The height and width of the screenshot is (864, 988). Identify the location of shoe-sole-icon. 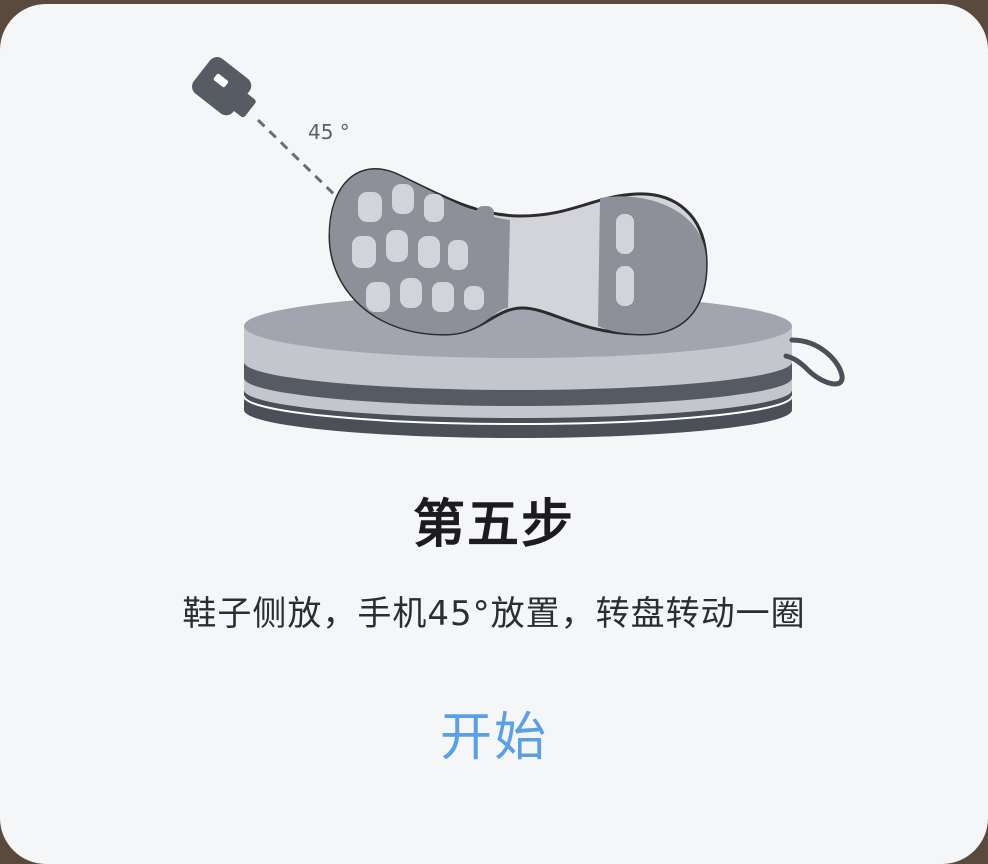
(518, 252).